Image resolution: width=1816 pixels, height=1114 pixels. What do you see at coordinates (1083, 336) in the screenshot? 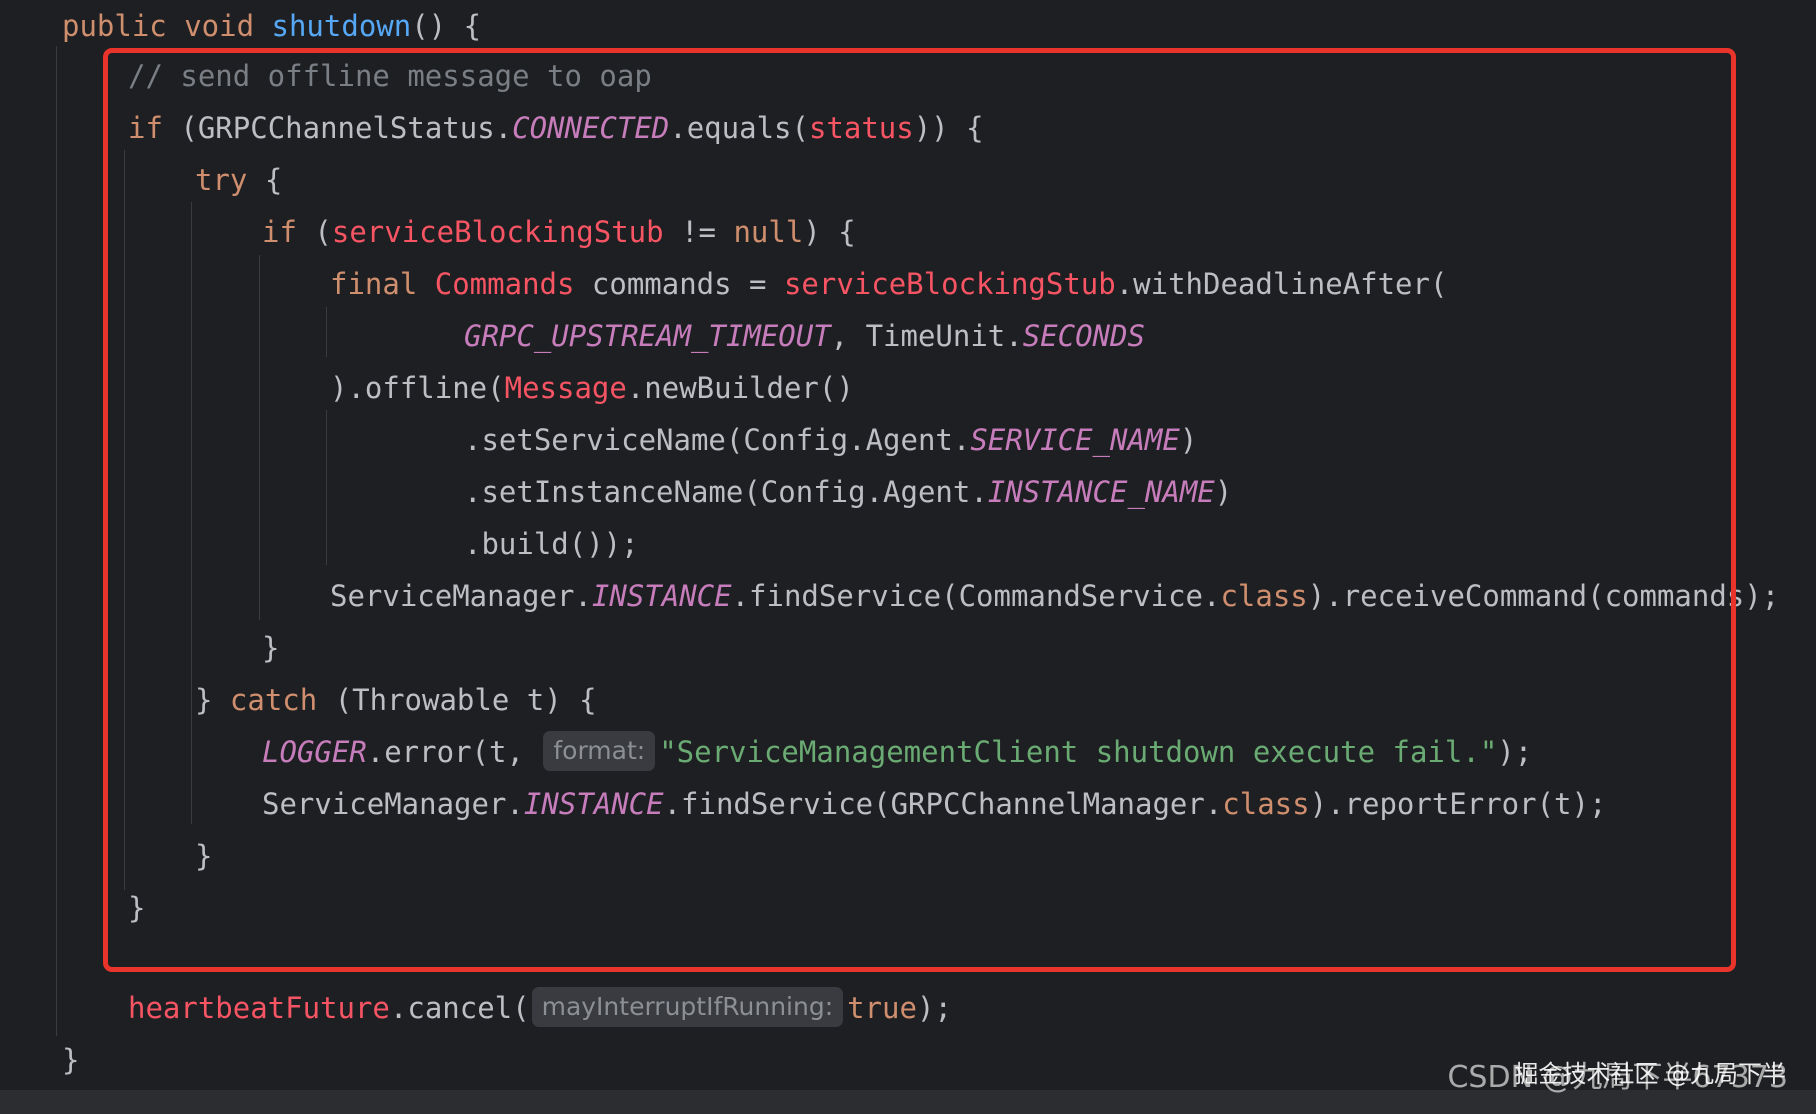
I see `code-token: SECONDS` at bounding box center [1083, 336].